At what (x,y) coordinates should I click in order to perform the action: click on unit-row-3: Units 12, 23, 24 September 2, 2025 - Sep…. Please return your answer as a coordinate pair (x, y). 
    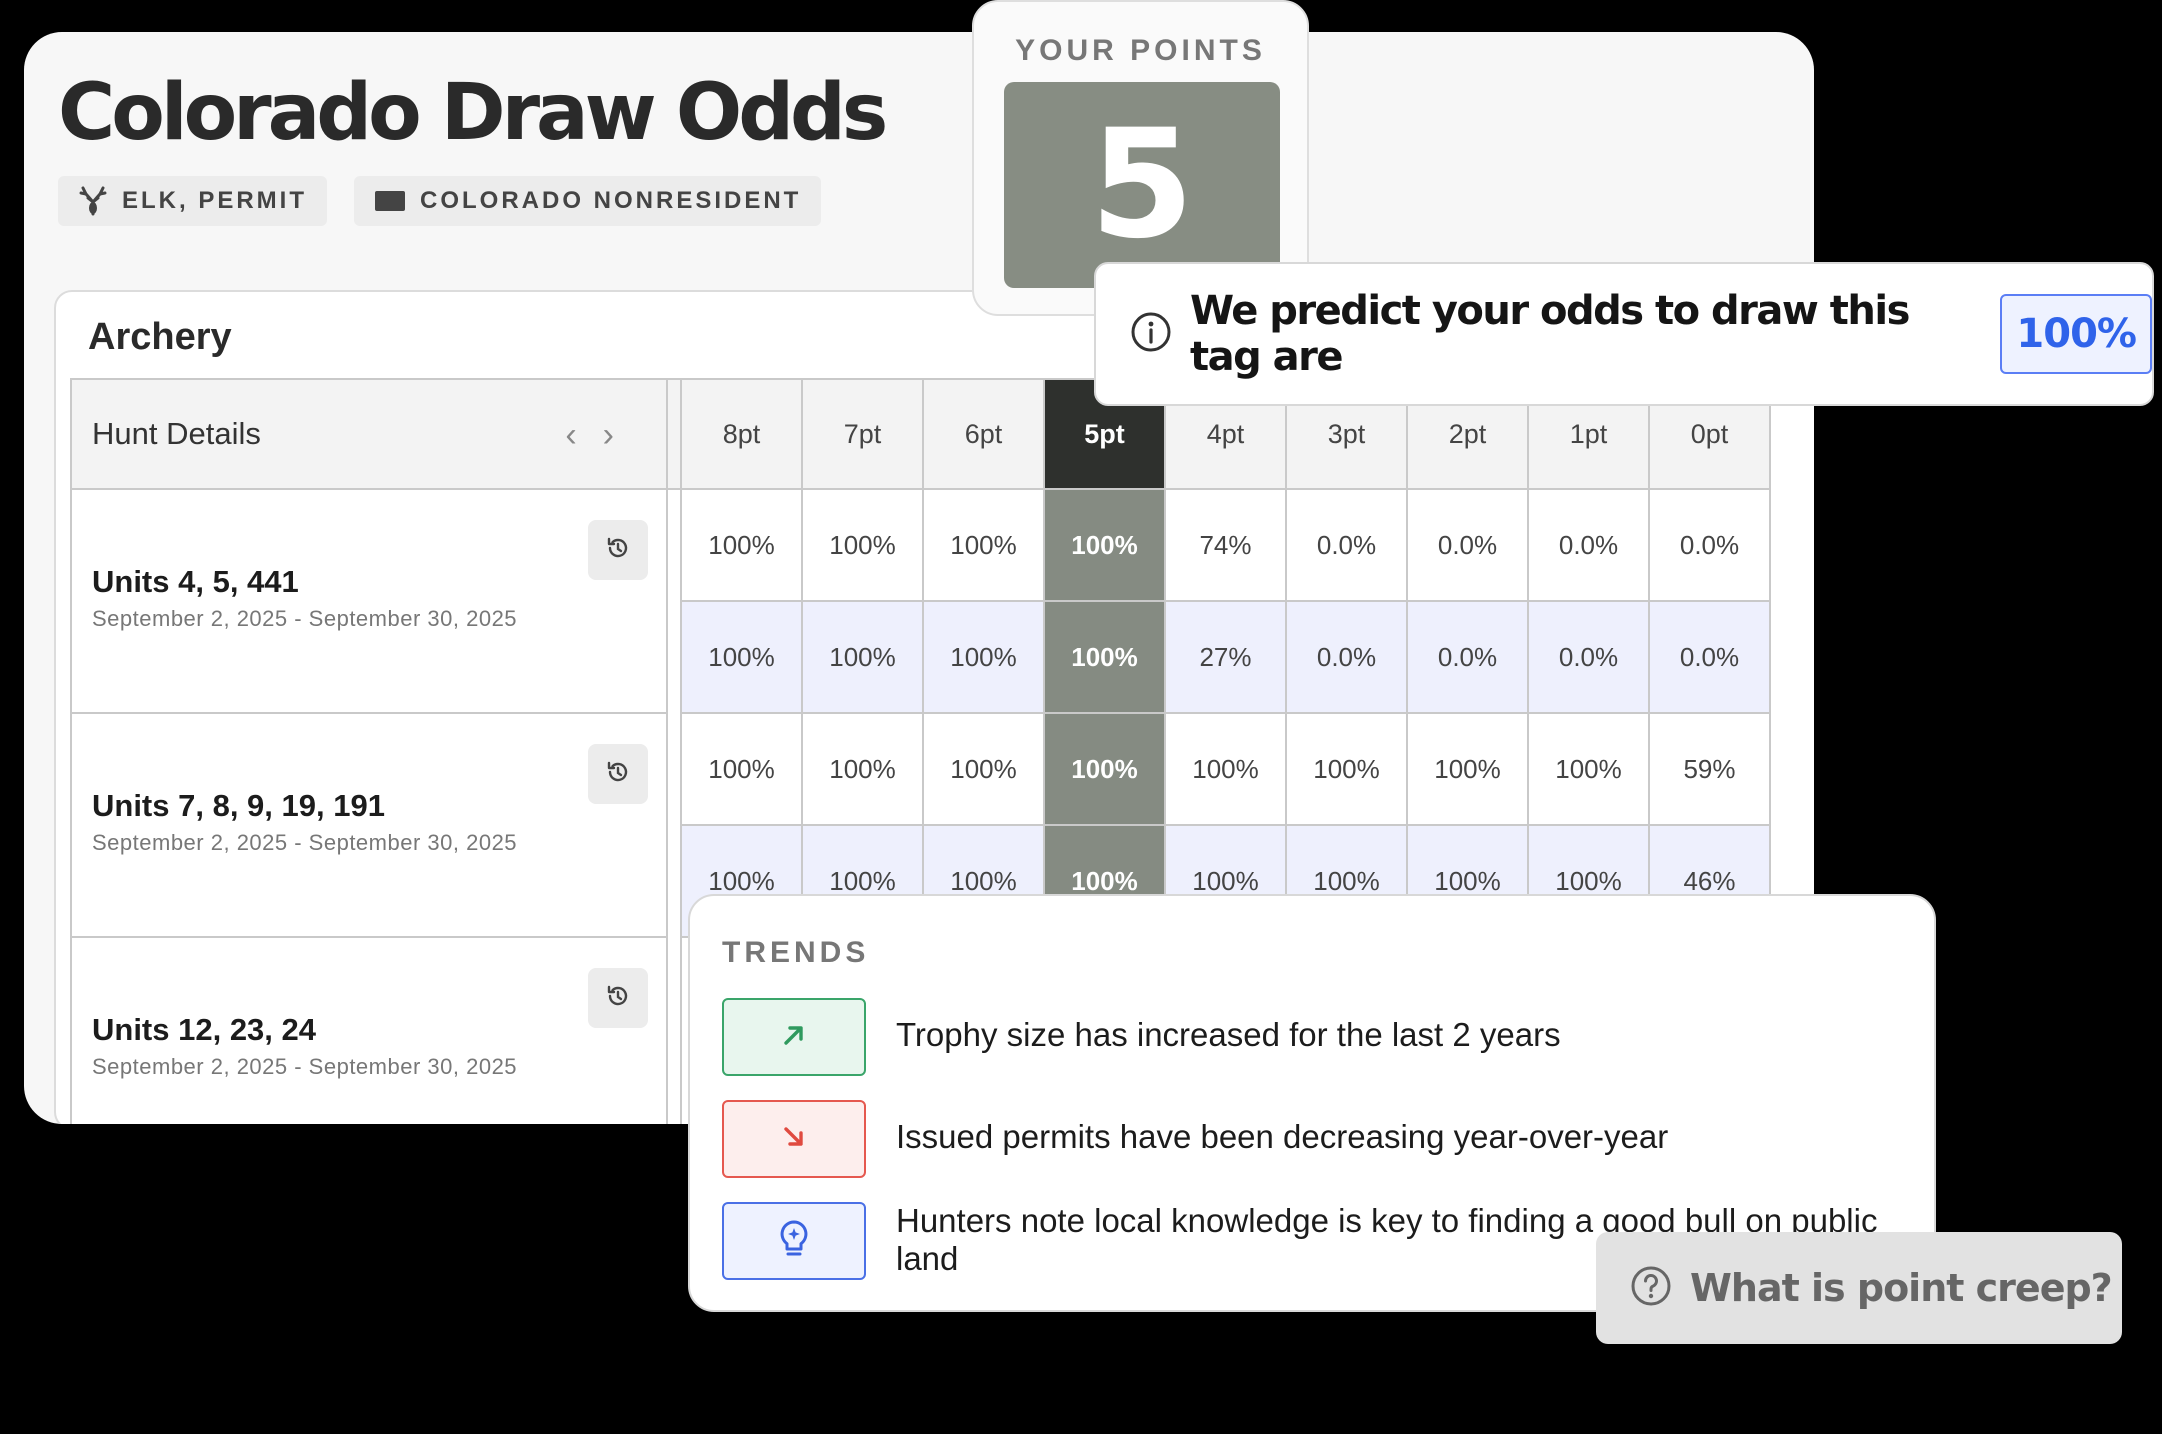
    Looking at the image, I should click on (369, 1031).